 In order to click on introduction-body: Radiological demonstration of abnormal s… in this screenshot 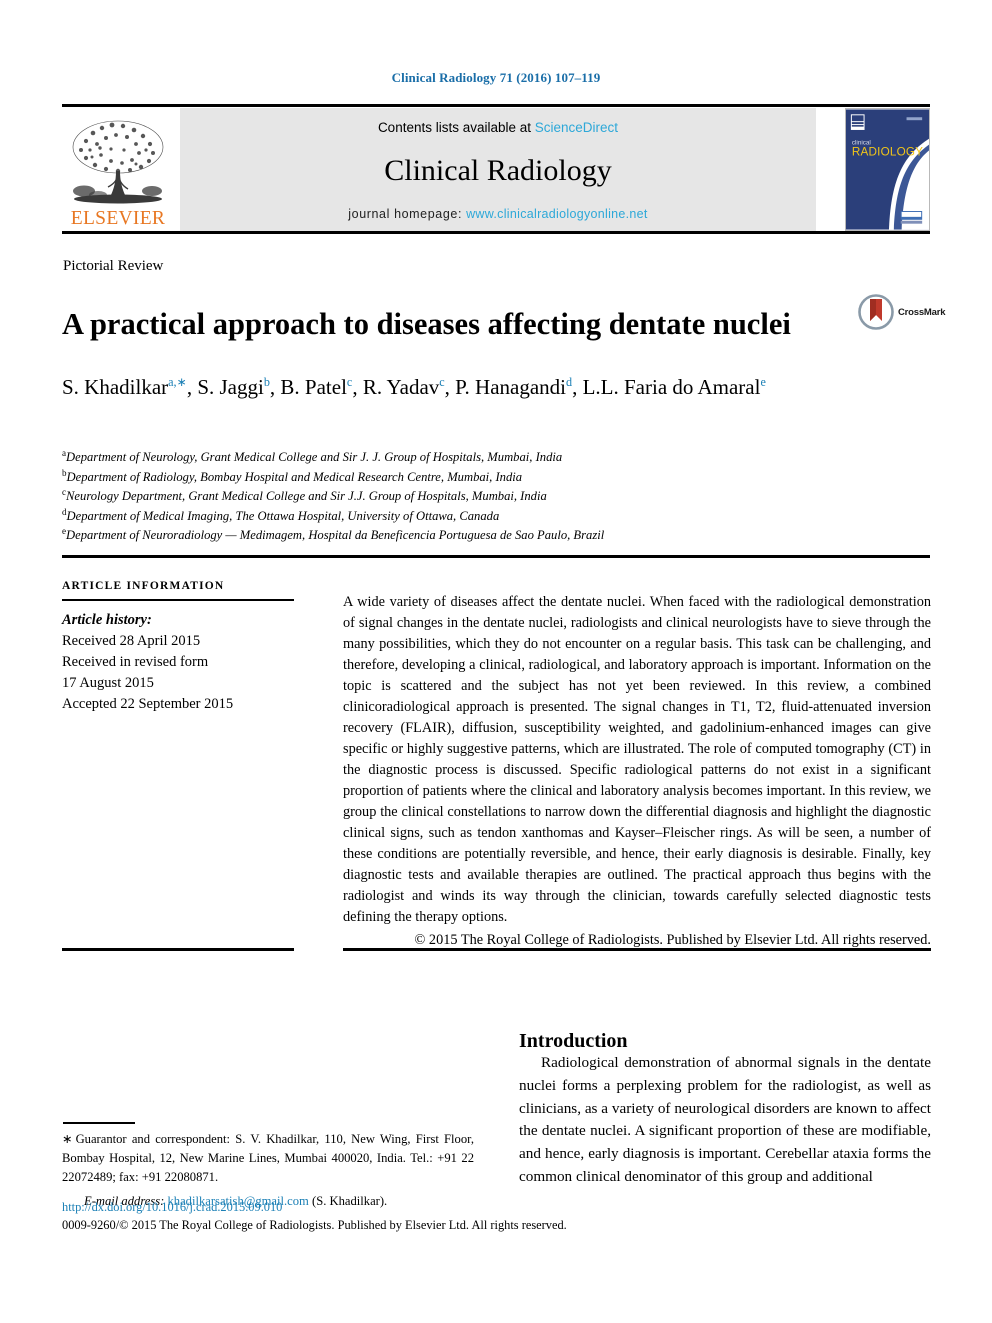, I will do `click(725, 1119)`.